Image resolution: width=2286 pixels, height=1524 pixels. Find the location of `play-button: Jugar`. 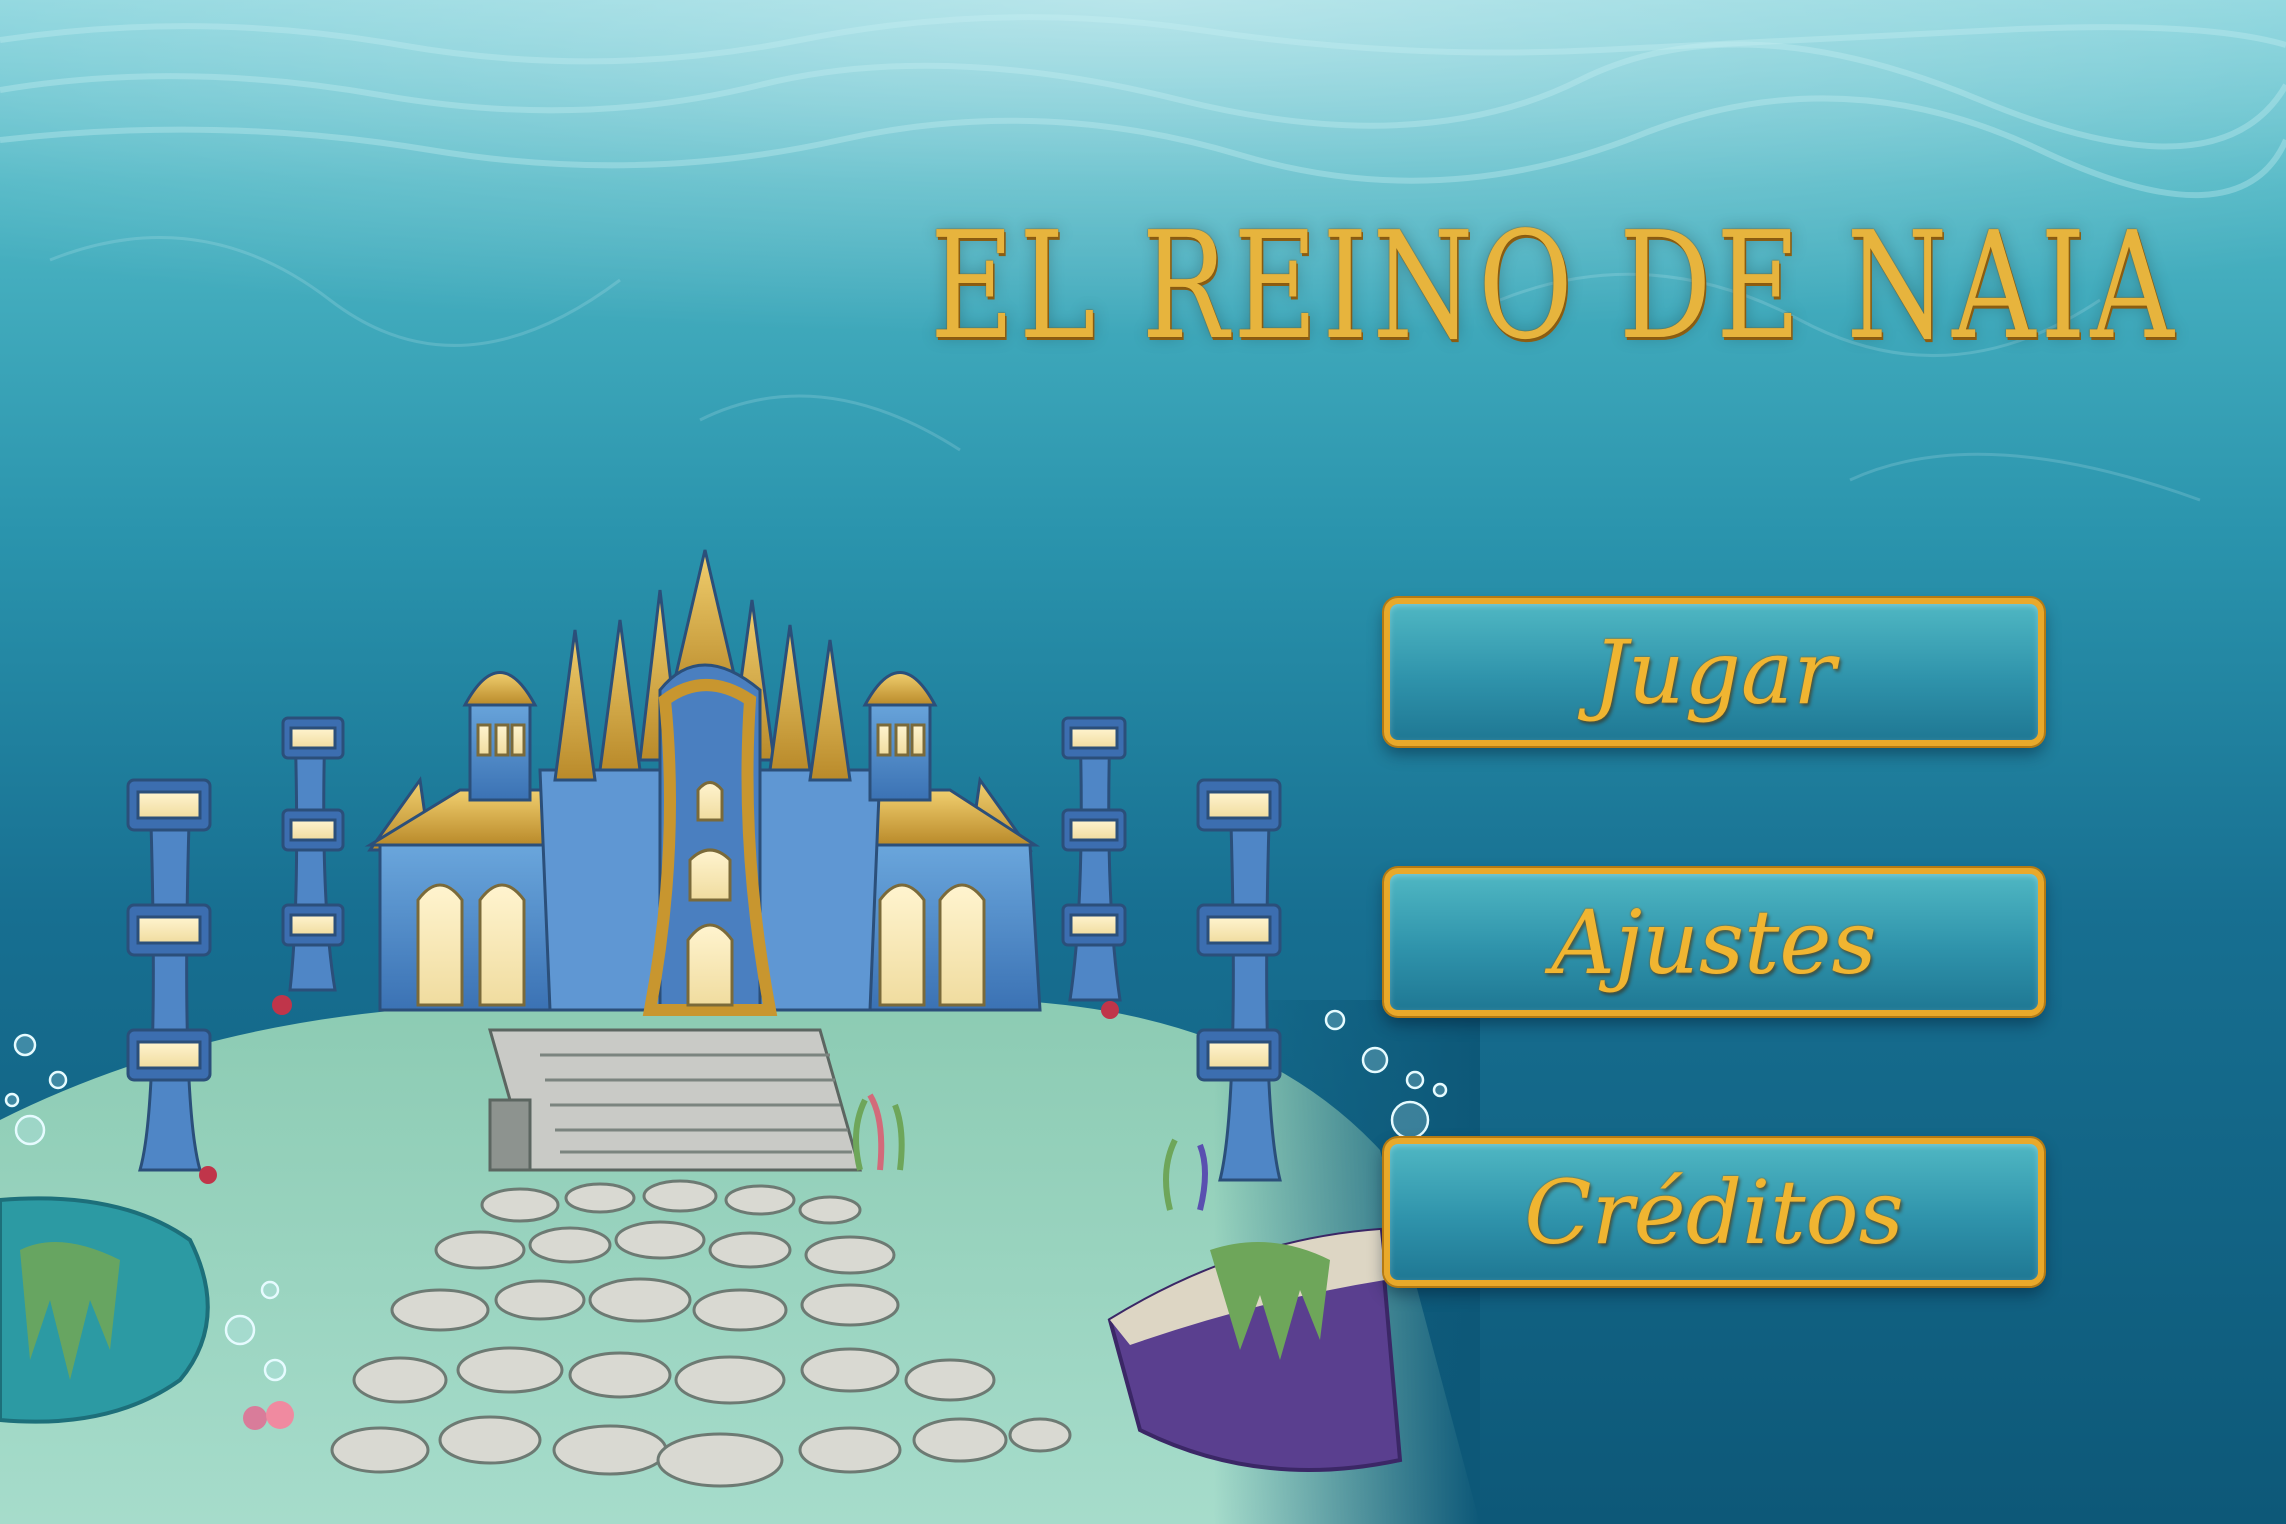

play-button: Jugar is located at coordinates (1714, 672).